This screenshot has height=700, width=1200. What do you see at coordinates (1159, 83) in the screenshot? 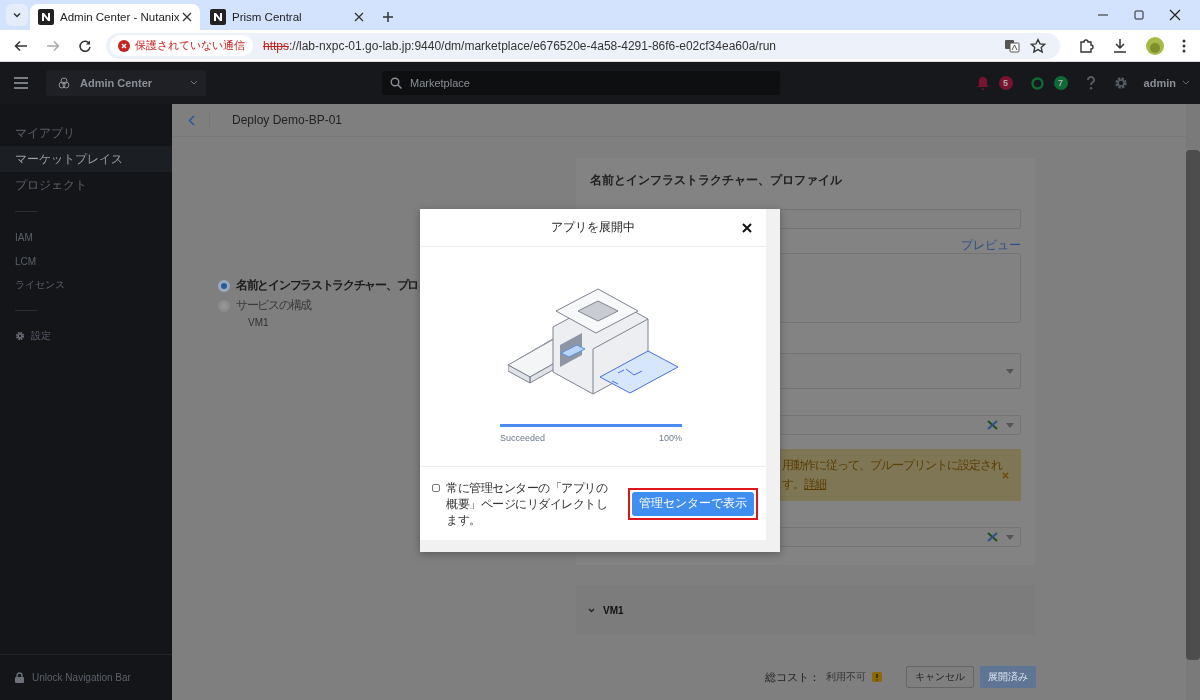
I see `user-menu: admin` at bounding box center [1159, 83].